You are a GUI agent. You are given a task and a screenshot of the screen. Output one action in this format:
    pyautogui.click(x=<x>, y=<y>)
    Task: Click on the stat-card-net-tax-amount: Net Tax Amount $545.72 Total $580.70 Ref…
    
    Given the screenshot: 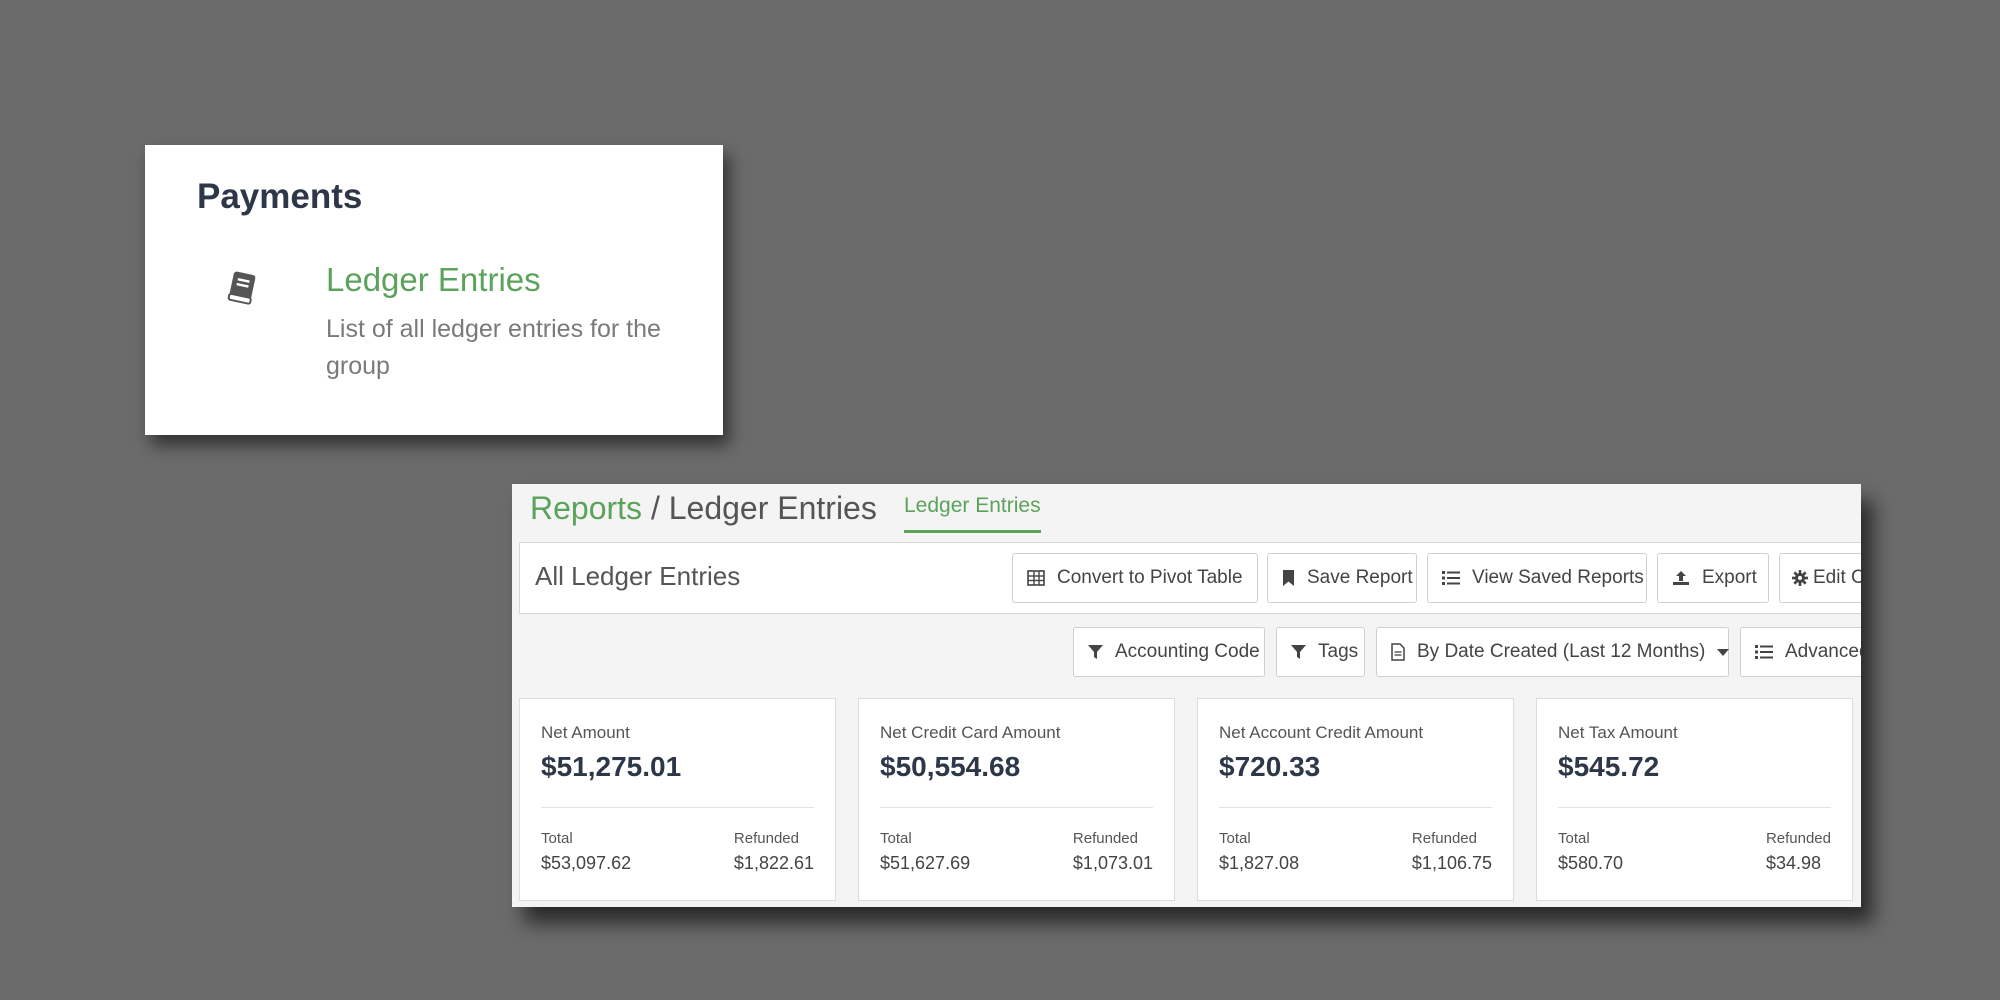 What is the action you would take?
    pyautogui.click(x=1694, y=799)
    